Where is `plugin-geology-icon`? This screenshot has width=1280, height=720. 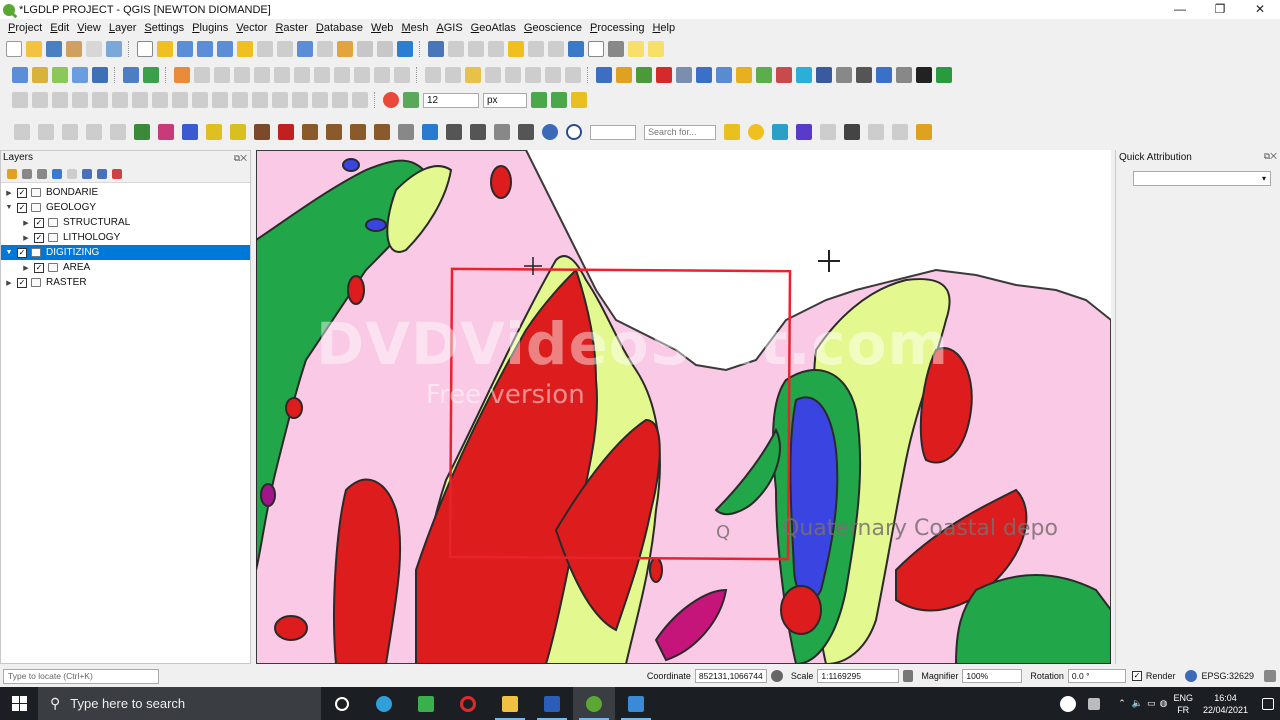 plugin-geology-icon is located at coordinates (624, 75).